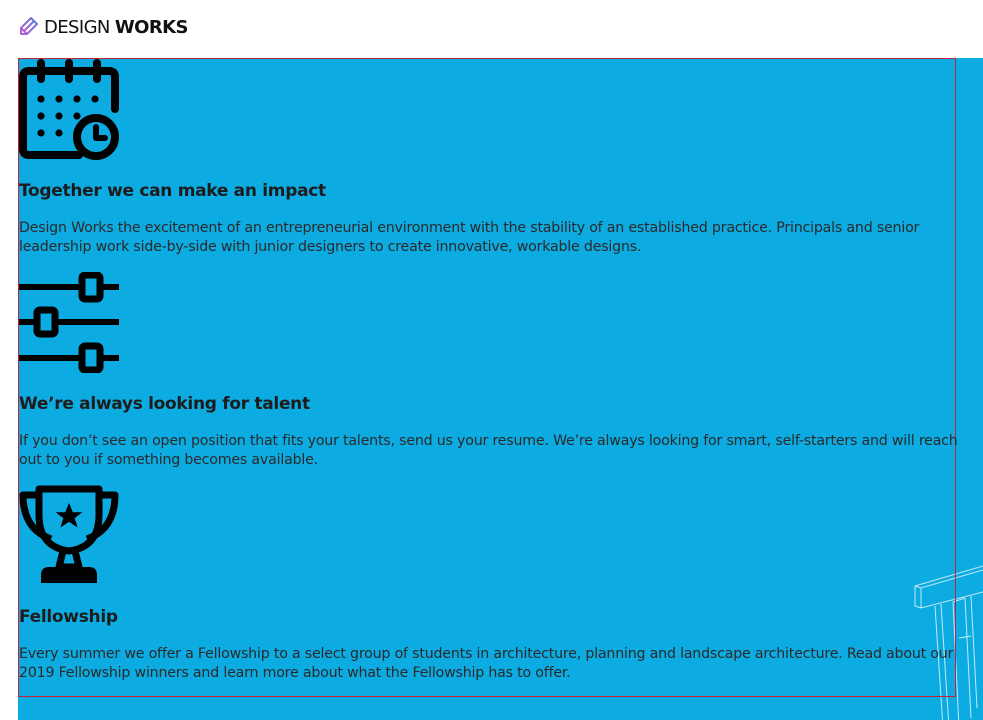  I want to click on brand-name: DESIGN WORKS, so click(116, 27).